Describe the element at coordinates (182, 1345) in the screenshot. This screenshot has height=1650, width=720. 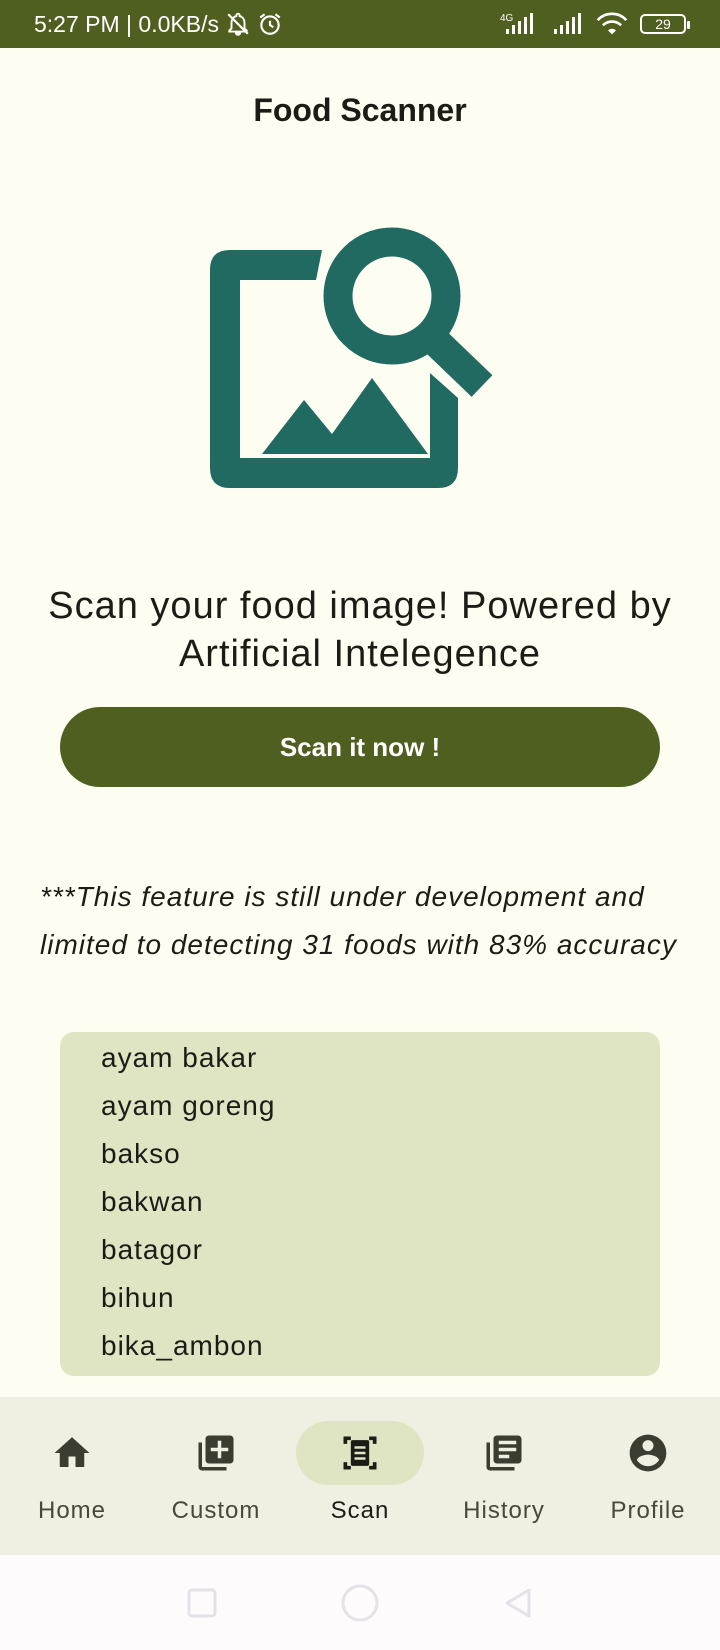
I see `list-item: bika_ambon` at that location.